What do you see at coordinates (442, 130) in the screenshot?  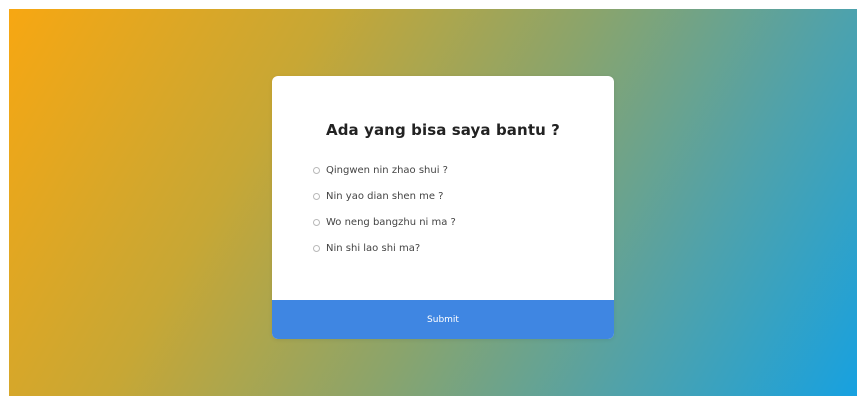 I see `card-title: Ada yang bisa saya bantu ?` at bounding box center [442, 130].